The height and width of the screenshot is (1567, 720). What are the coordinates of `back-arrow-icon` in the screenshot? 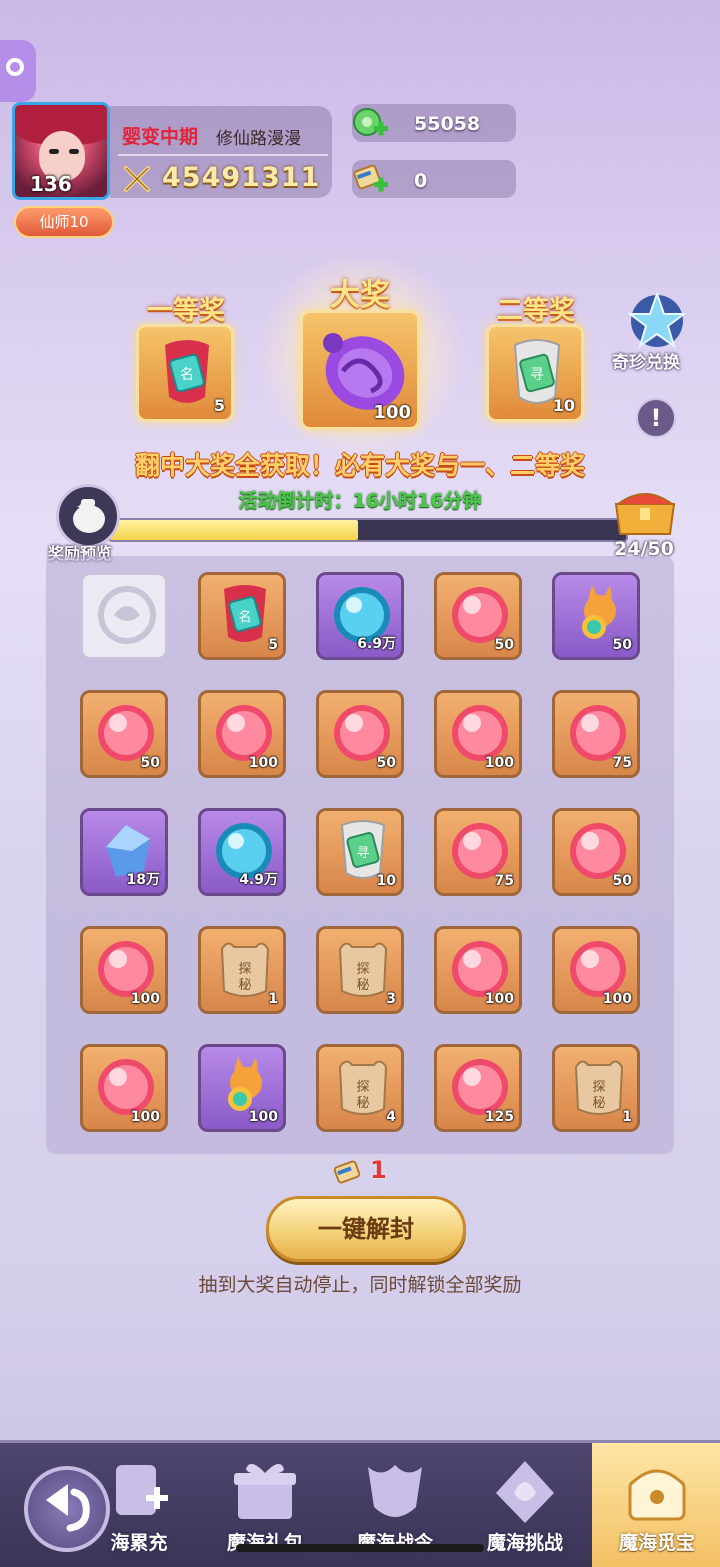 It's located at (68, 1508).